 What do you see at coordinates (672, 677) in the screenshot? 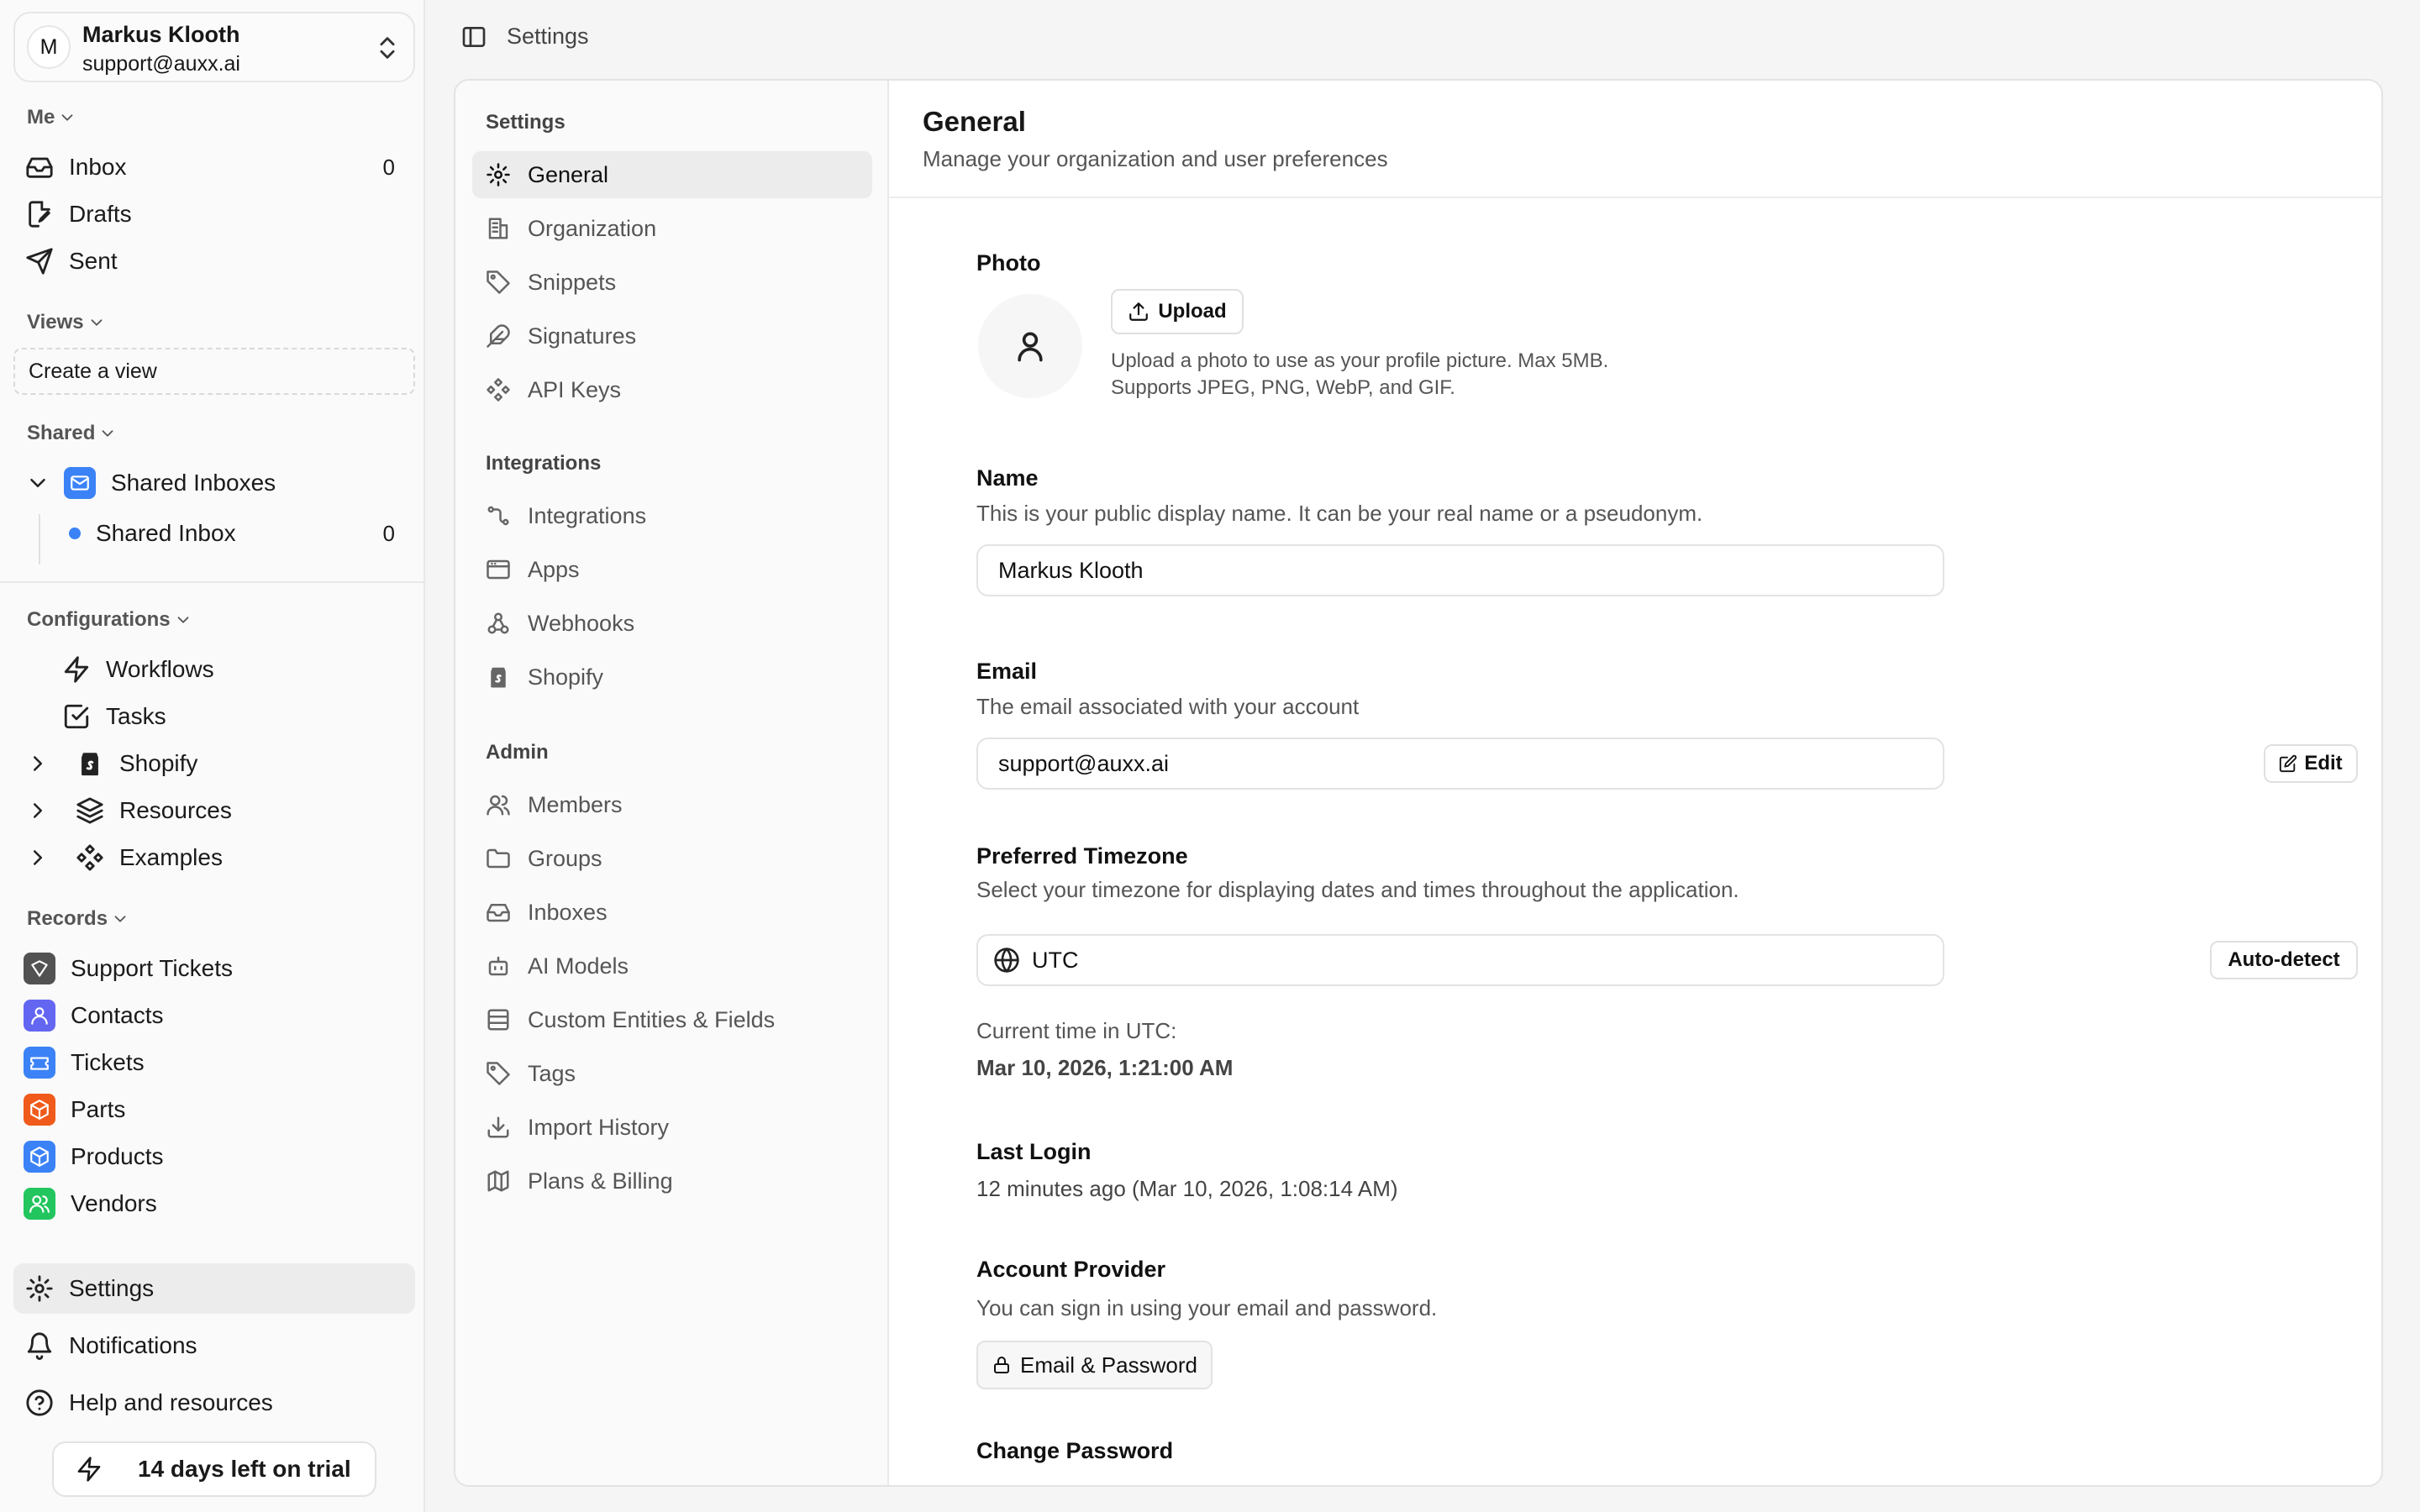
I see `settings-nav-shopify: Shopify` at bounding box center [672, 677].